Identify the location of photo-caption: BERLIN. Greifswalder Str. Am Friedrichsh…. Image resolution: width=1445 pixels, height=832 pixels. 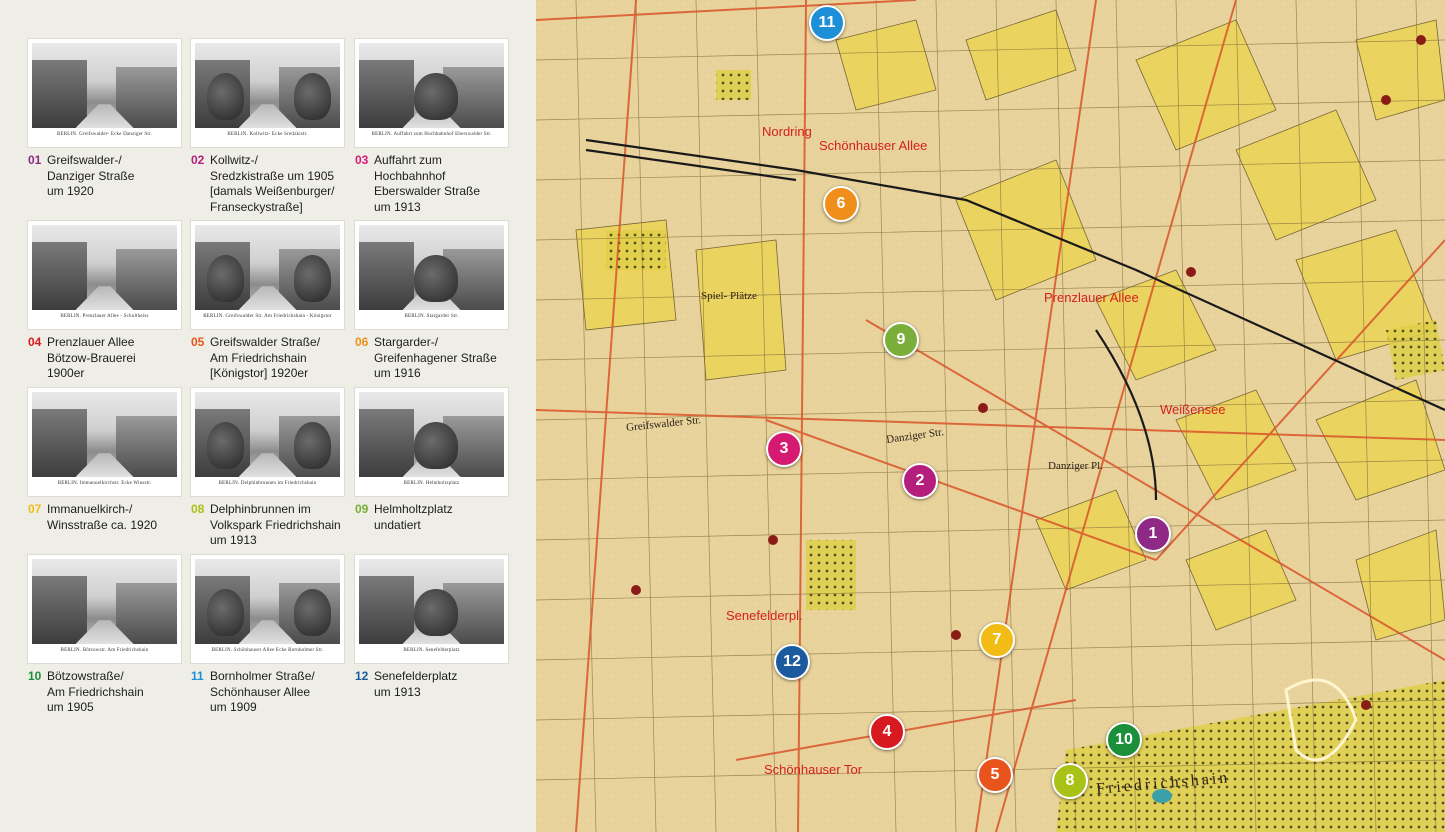
(267, 316).